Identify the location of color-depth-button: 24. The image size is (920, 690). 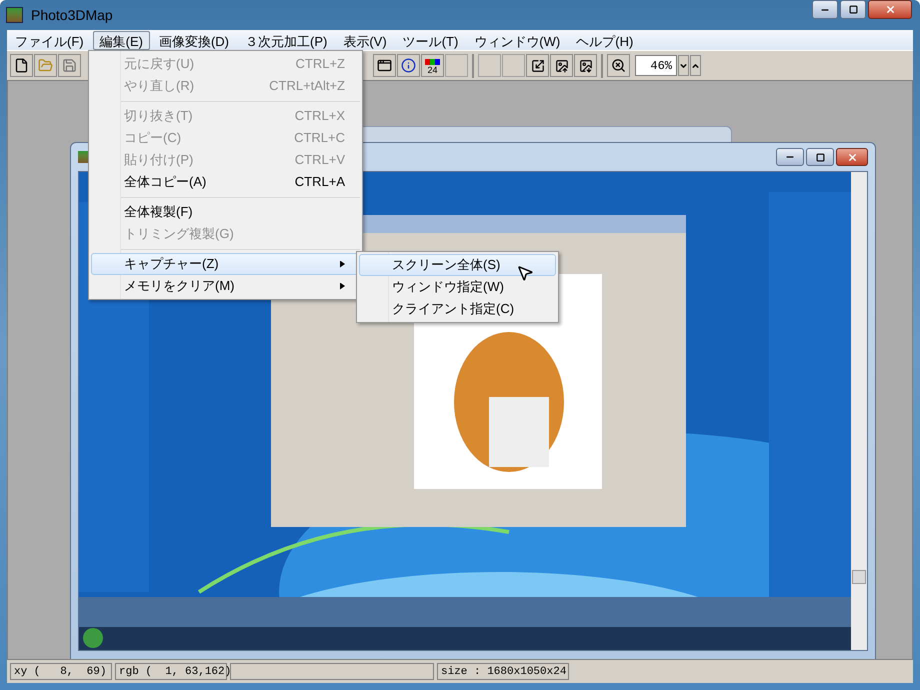
(432, 65).